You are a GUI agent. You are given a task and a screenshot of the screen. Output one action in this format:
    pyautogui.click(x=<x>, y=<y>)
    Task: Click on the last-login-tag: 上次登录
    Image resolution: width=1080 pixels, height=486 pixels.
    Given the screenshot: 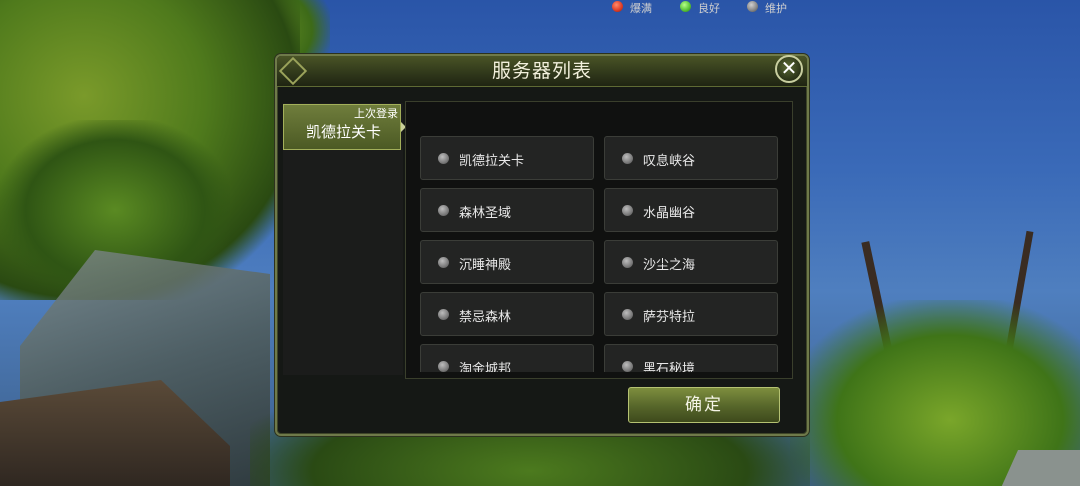 What is the action you would take?
    pyautogui.click(x=376, y=113)
    